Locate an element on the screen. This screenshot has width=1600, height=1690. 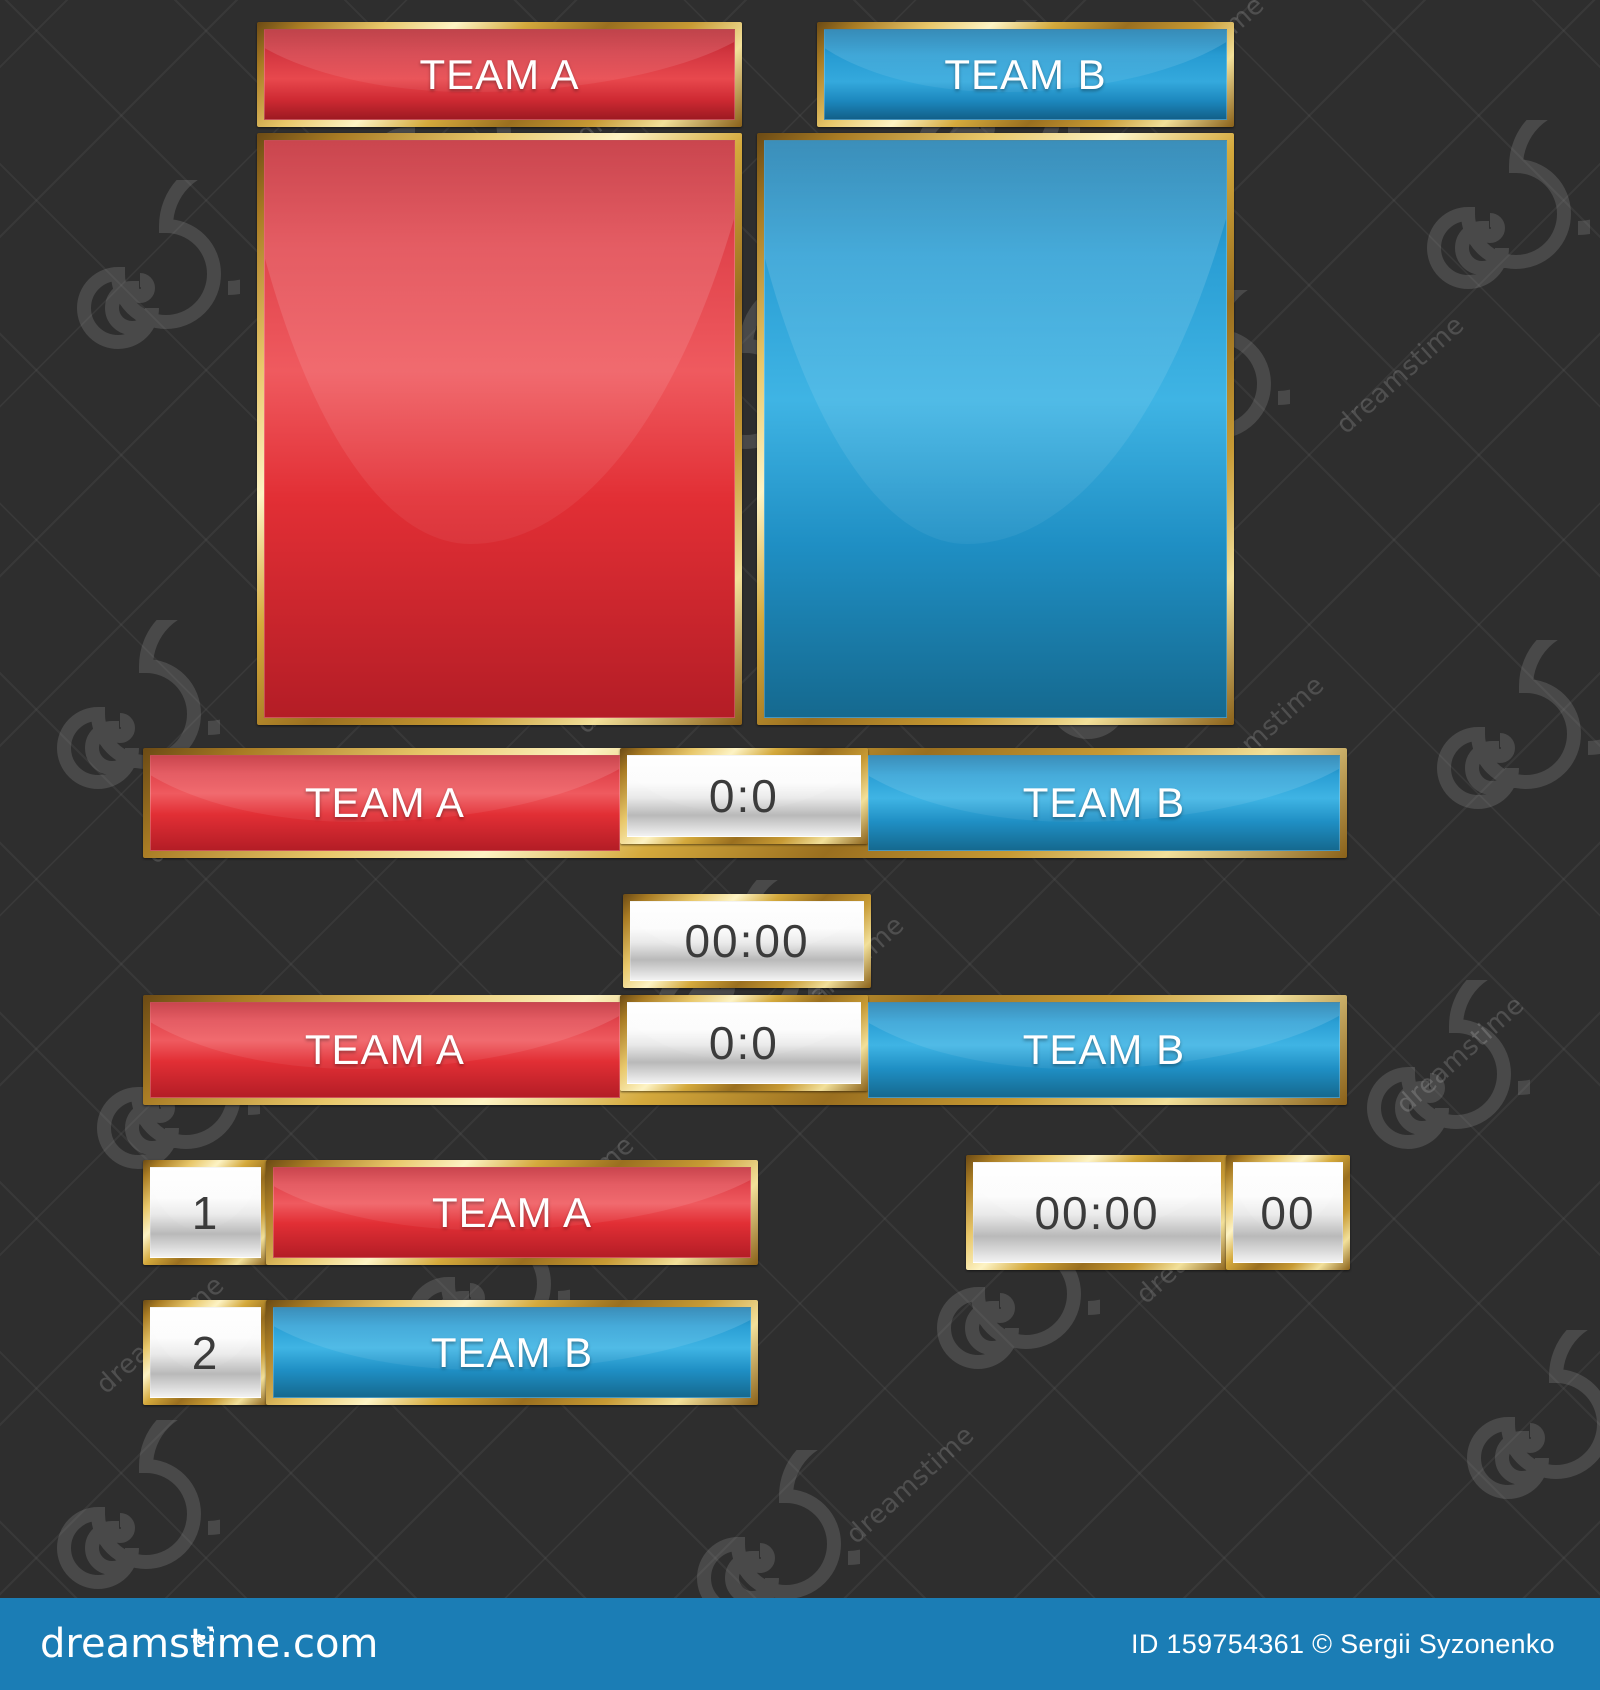
scoreboard-2-team-b-fill: TEAM B is located at coordinates (1103, 1050).